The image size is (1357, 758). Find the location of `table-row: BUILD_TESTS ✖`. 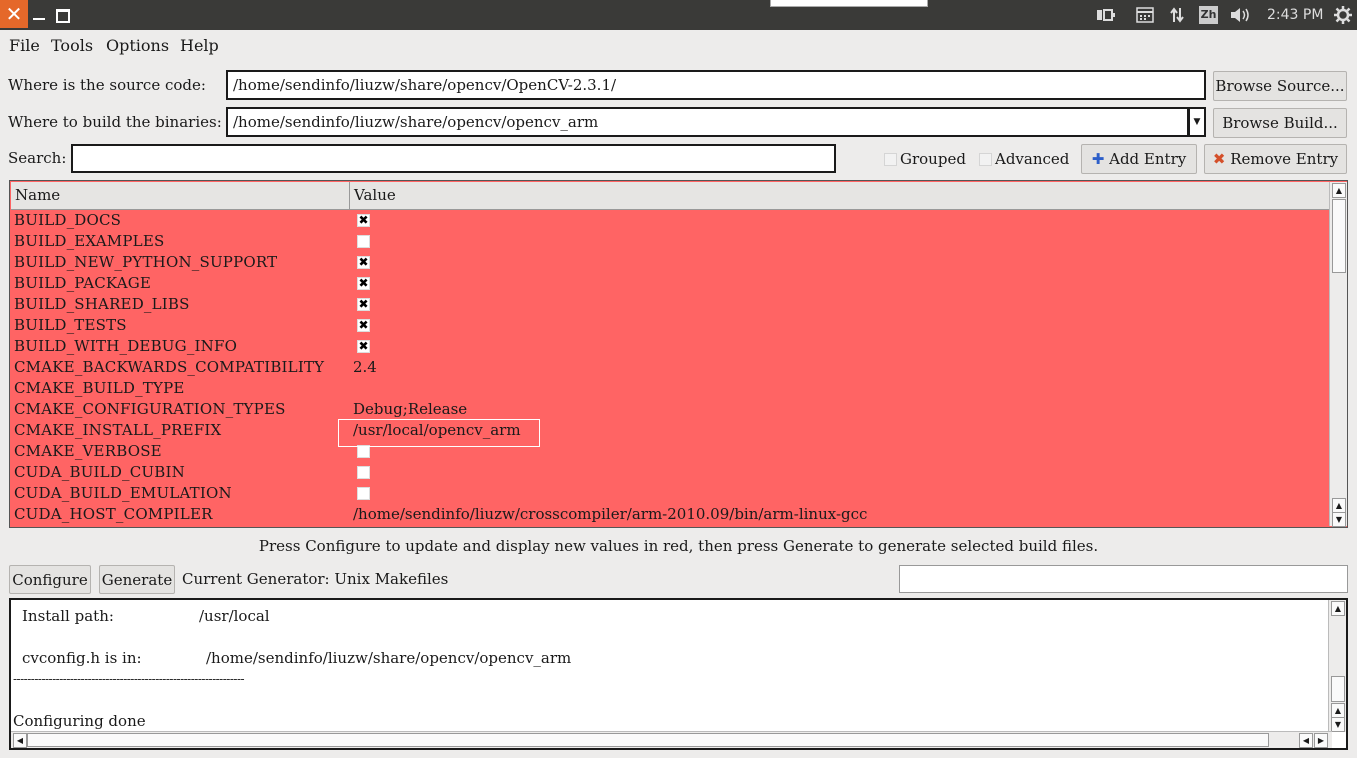

table-row: BUILD_TESTS ✖ is located at coordinates (671, 325).